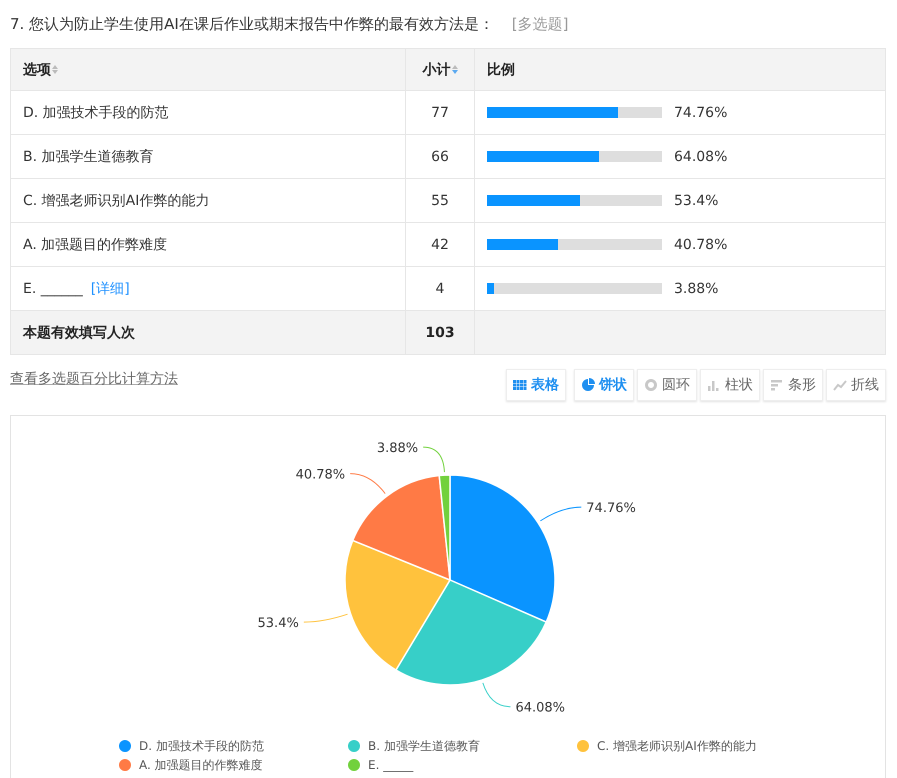 The height and width of the screenshot is (778, 897). I want to click on data-label: 53.4%, so click(278, 624).